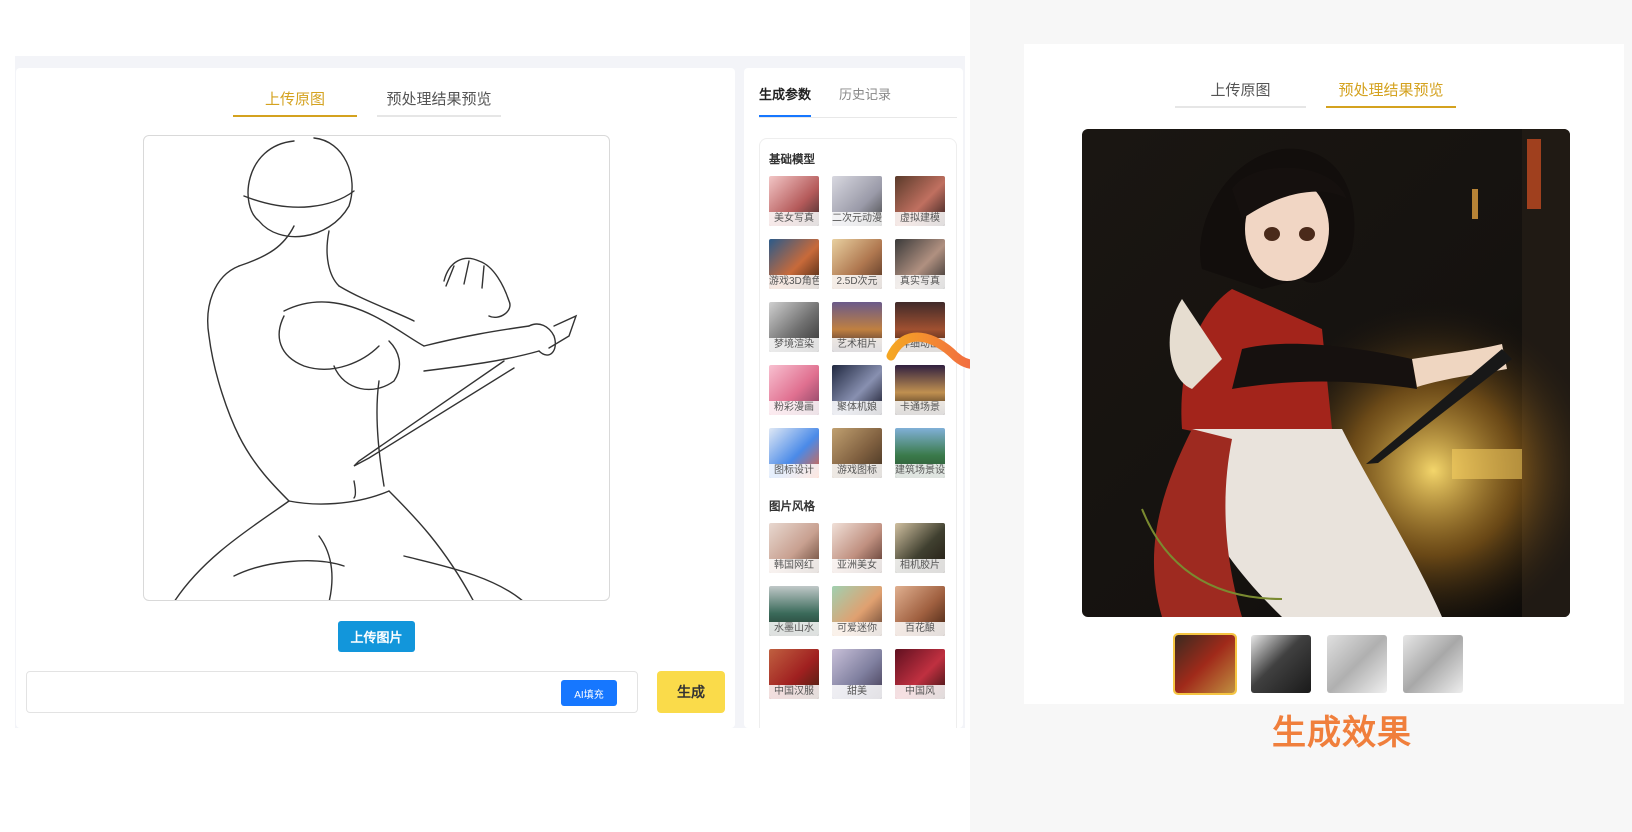 The width and height of the screenshot is (1632, 832). I want to click on upload-image-button: 上传图片, so click(376, 636).